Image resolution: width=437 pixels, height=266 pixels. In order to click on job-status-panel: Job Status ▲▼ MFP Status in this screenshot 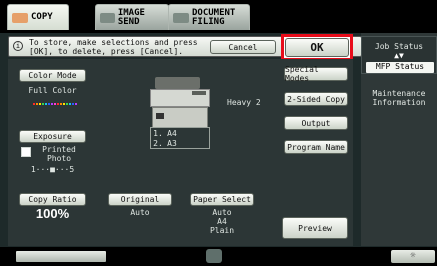, I will do `click(399, 55)`.